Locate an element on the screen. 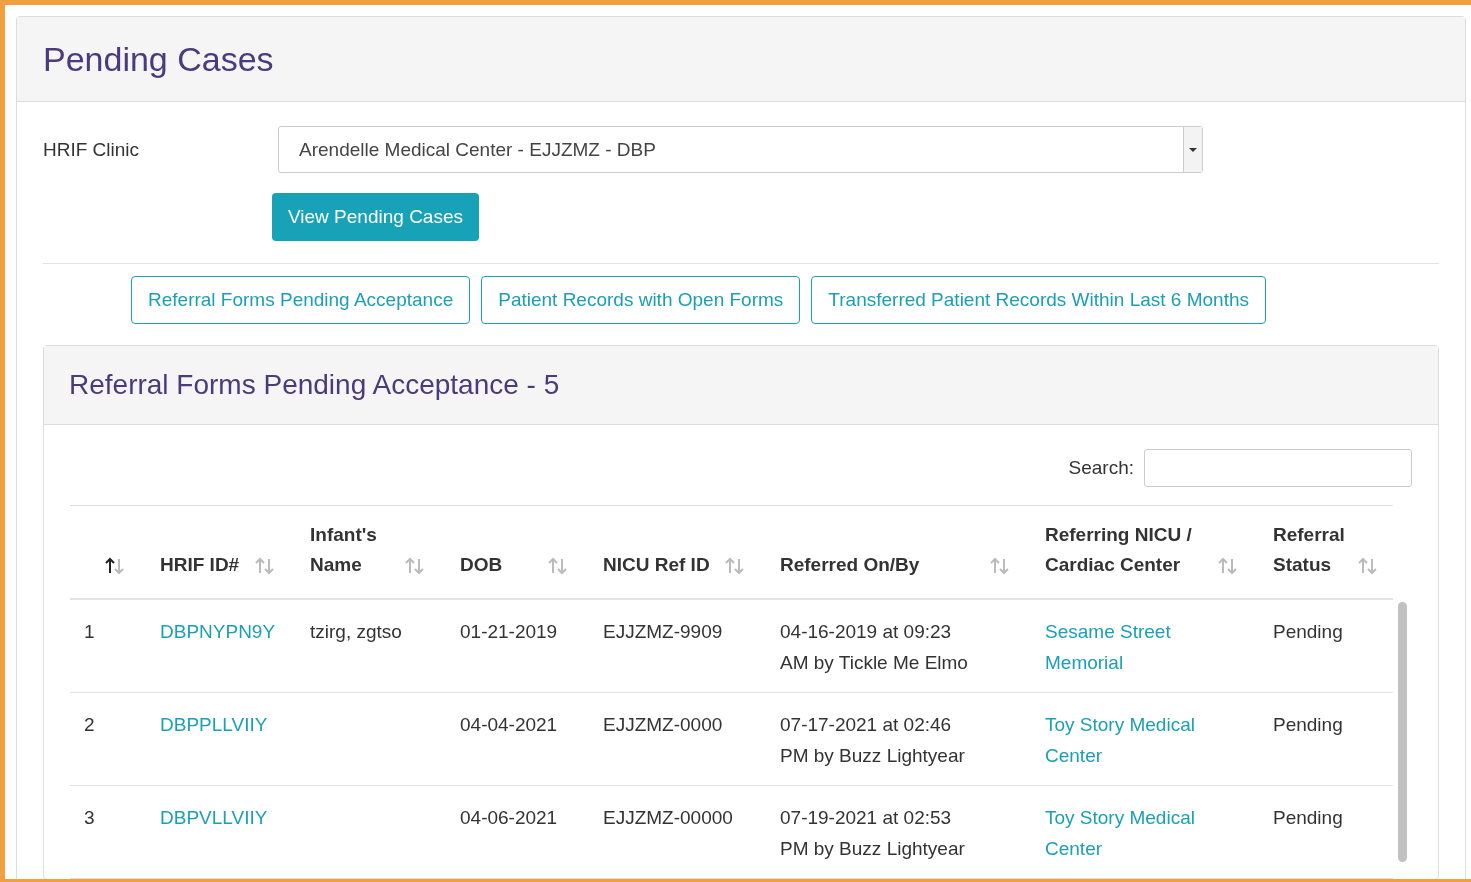  search-field is located at coordinates (1278, 468).